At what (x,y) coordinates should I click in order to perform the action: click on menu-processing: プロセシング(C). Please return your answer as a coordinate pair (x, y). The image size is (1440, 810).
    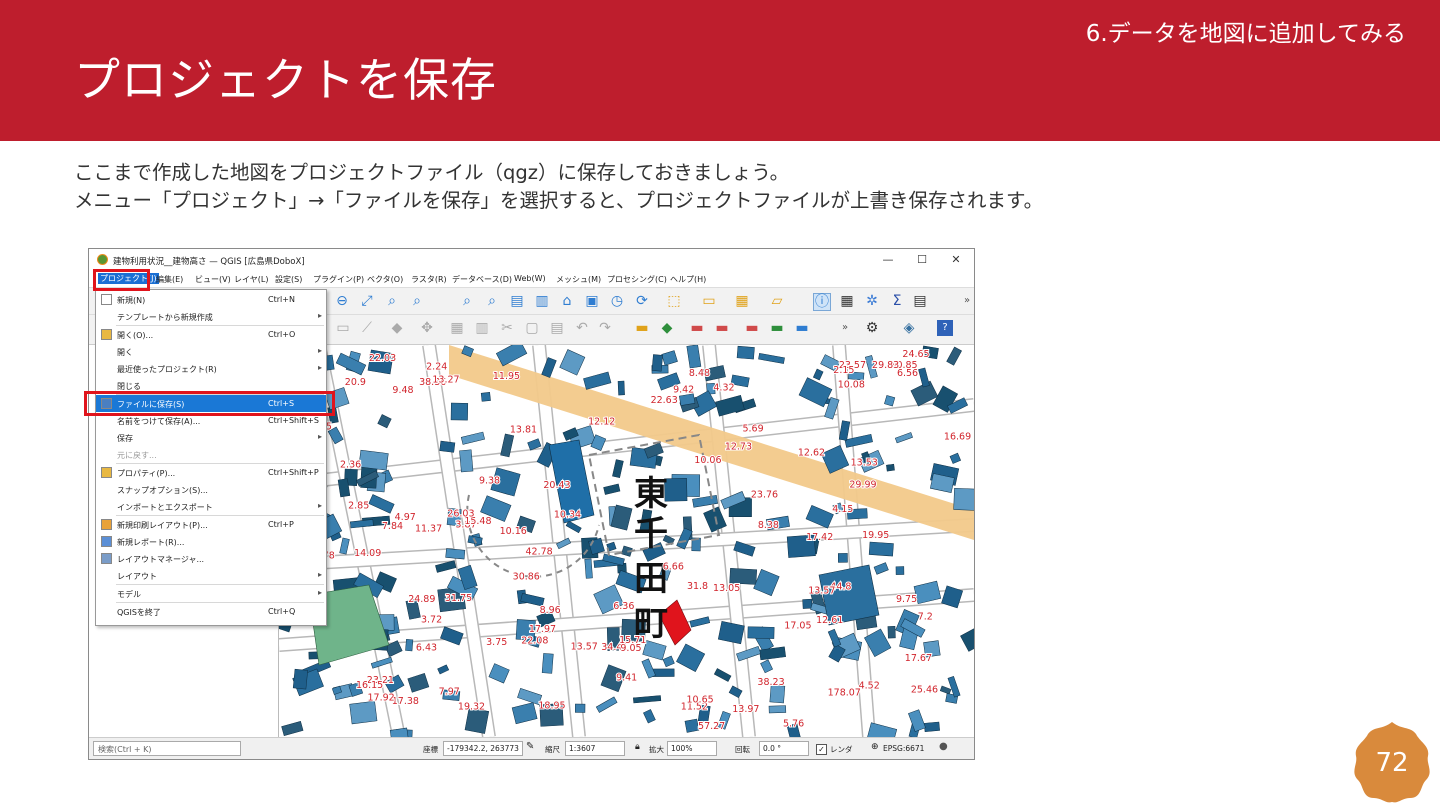
    Looking at the image, I should click on (637, 279).